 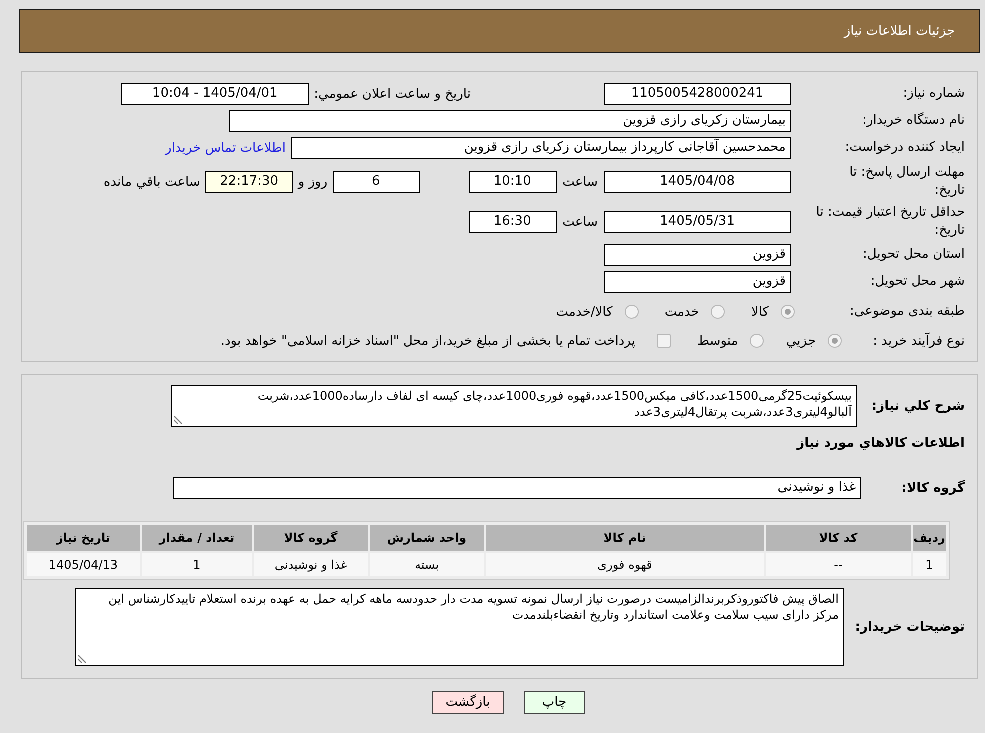 I want to click on field-label: مهلت ارسال پاسخ: تا تاریخ:, so click(x=906, y=182).